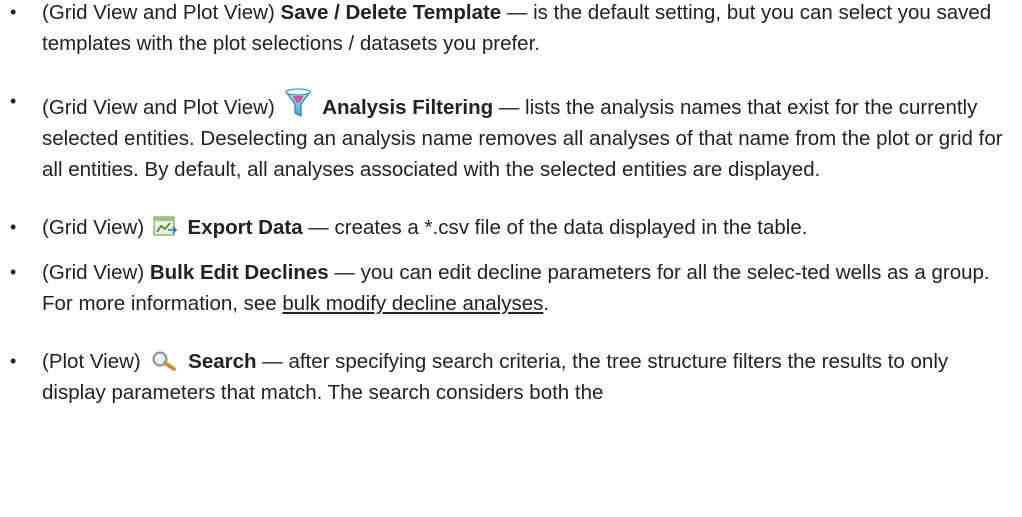 This screenshot has height=517, width=1022. What do you see at coordinates (239, 272) in the screenshot?
I see `term-bulk-edit-declines: Bulk Edit Declines` at bounding box center [239, 272].